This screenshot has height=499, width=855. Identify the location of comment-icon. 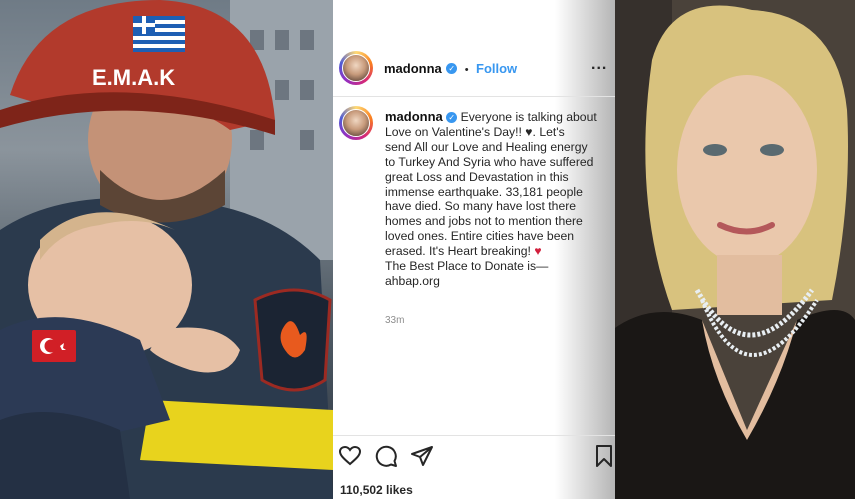
(386, 456).